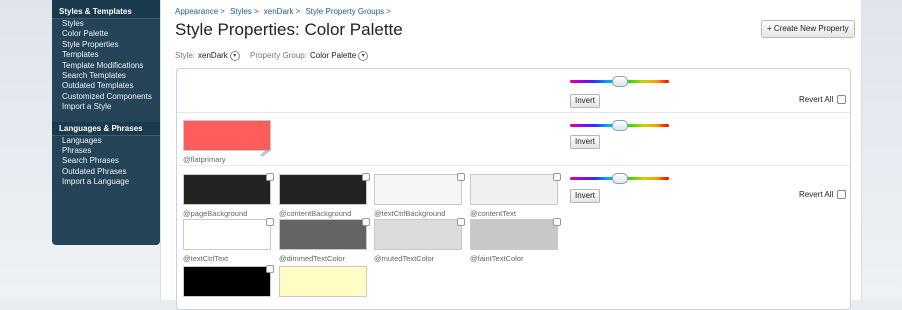  What do you see at coordinates (106, 151) in the screenshot?
I see `sidebar-item-phrases: Phrases` at bounding box center [106, 151].